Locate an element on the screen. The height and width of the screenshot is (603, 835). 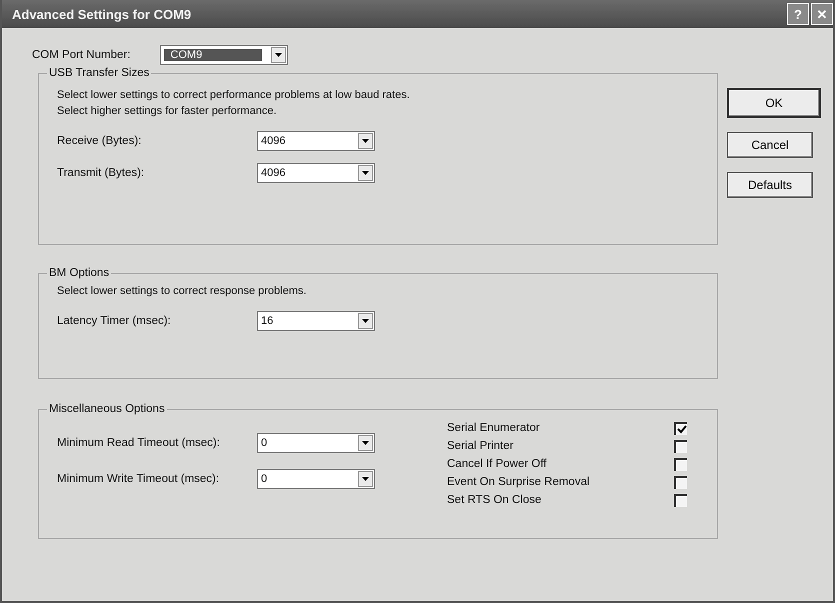
field-label: Receive (Bytes): is located at coordinates (99, 141).